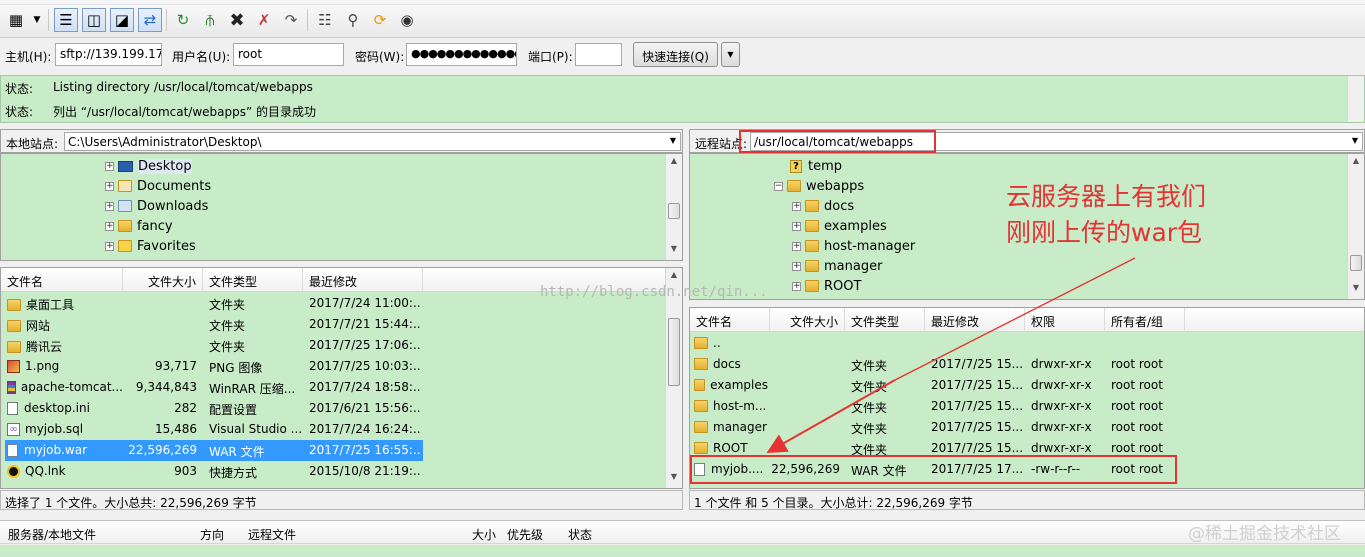 This screenshot has width=1365, height=557. What do you see at coordinates (183, 20) in the screenshot?
I see `refresh-icon: ↻` at bounding box center [183, 20].